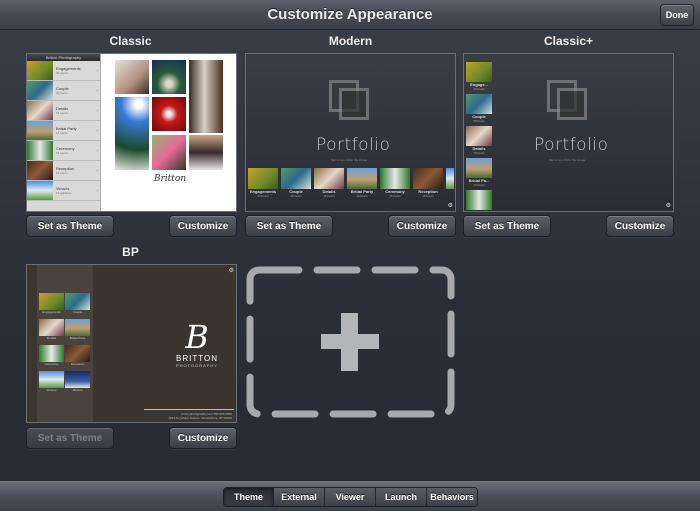 This screenshot has height=511, width=700. Describe the element at coordinates (452, 497) in the screenshot. I see `tab-behaviors: Behaviors` at that location.